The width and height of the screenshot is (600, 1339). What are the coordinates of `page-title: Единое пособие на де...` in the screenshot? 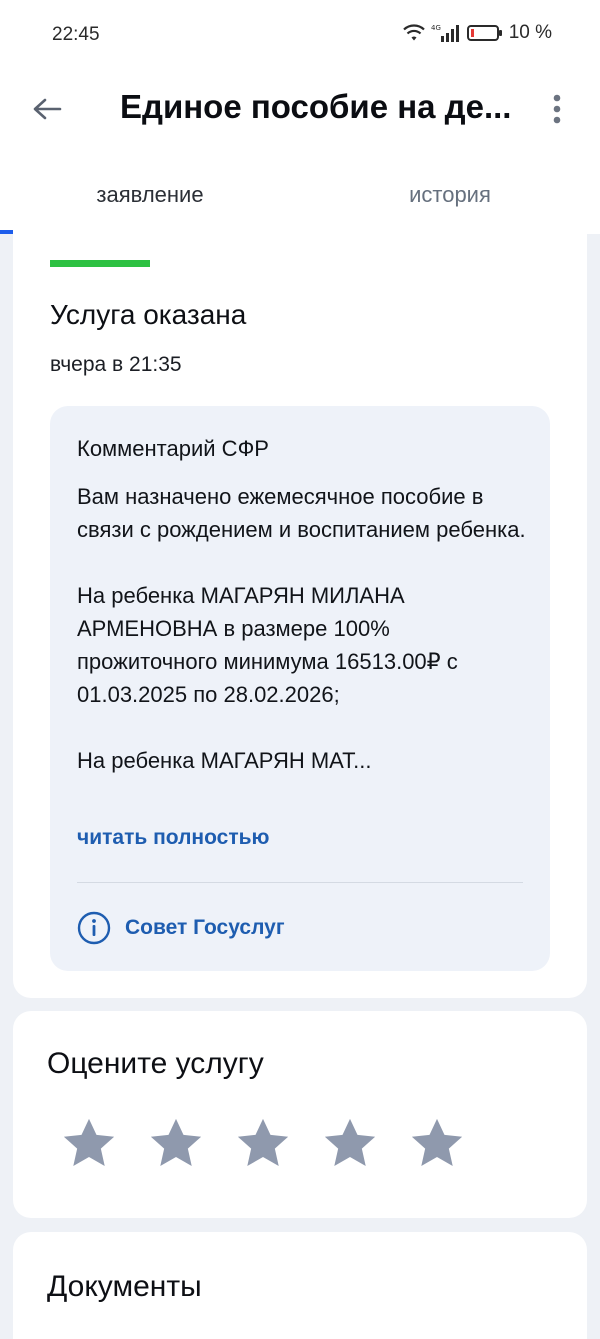 It's located at (316, 106).